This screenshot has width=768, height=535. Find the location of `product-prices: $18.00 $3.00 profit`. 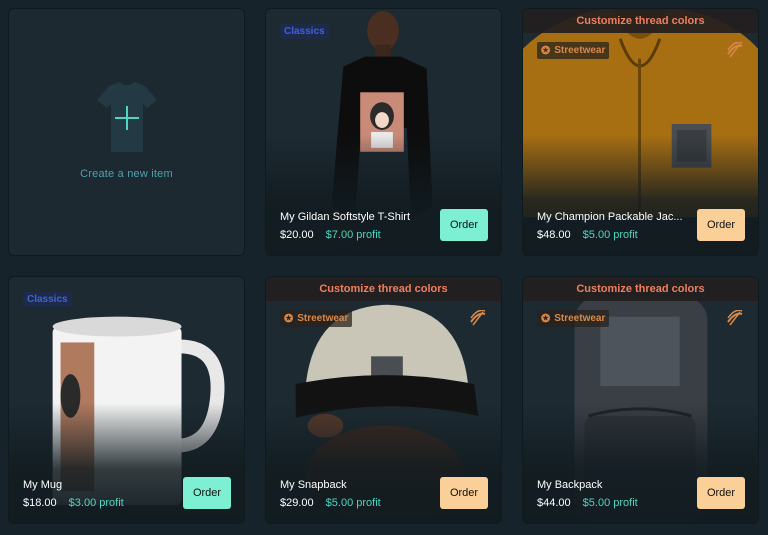

product-prices: $18.00 $3.00 profit is located at coordinates (98, 503).